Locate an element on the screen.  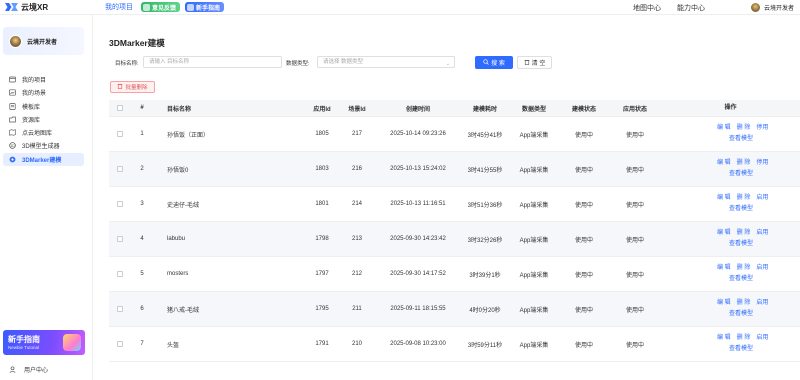
avatar is located at coordinates (755, 7).